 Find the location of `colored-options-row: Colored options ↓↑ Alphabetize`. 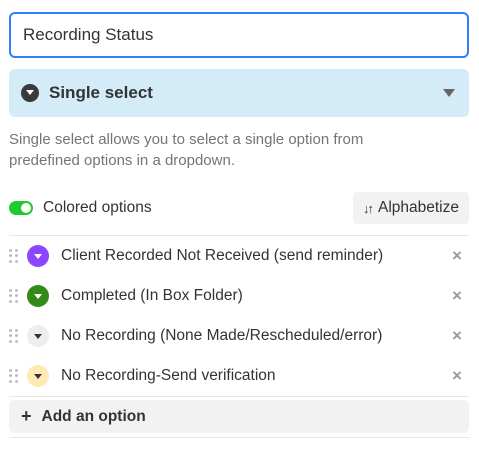

colored-options-row: Colored options ↓↑ Alphabetize is located at coordinates (239, 208).